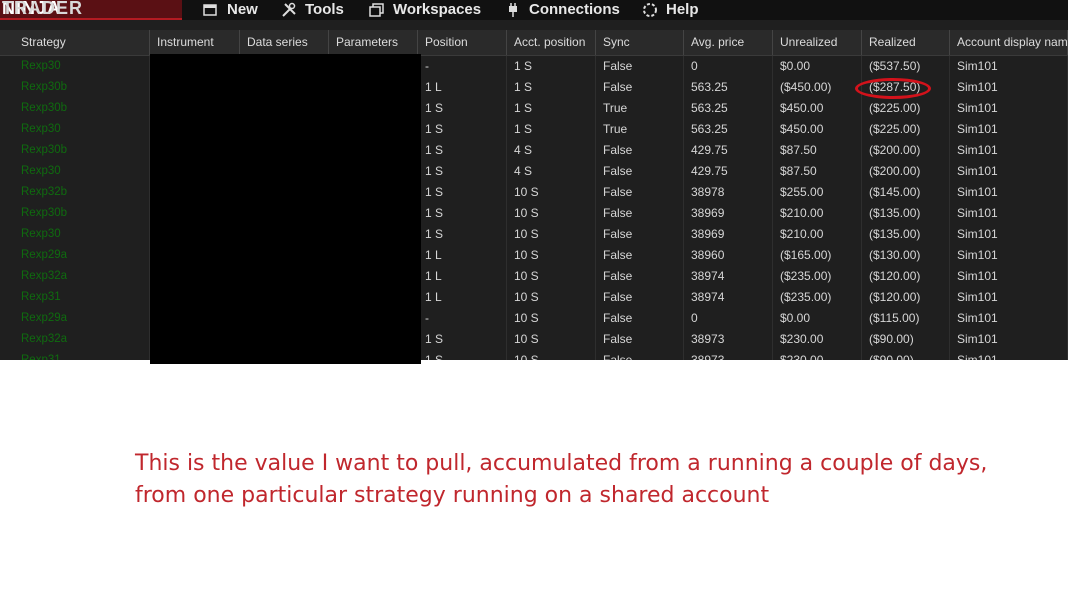 The height and width of the screenshot is (614, 1068). What do you see at coordinates (75, 192) in the screenshot?
I see `cell-strategy: Rexp32b` at bounding box center [75, 192].